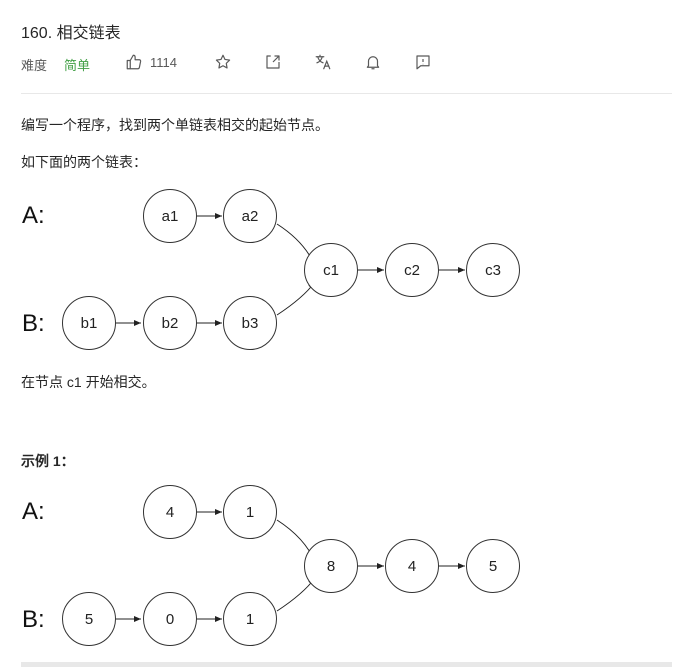  Describe the element at coordinates (175, 125) in the screenshot. I see `problem-intro: 编写一个程序，找到两个单链表相交的起始节点。` at that location.